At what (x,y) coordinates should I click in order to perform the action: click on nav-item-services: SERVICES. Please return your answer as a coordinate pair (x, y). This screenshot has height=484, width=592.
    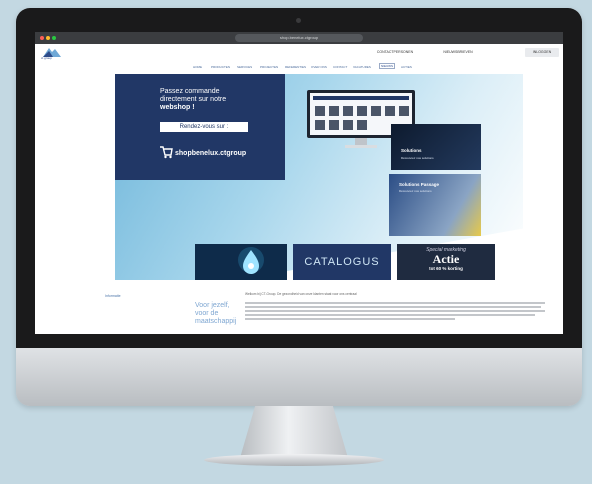
    Looking at the image, I should click on (244, 67).